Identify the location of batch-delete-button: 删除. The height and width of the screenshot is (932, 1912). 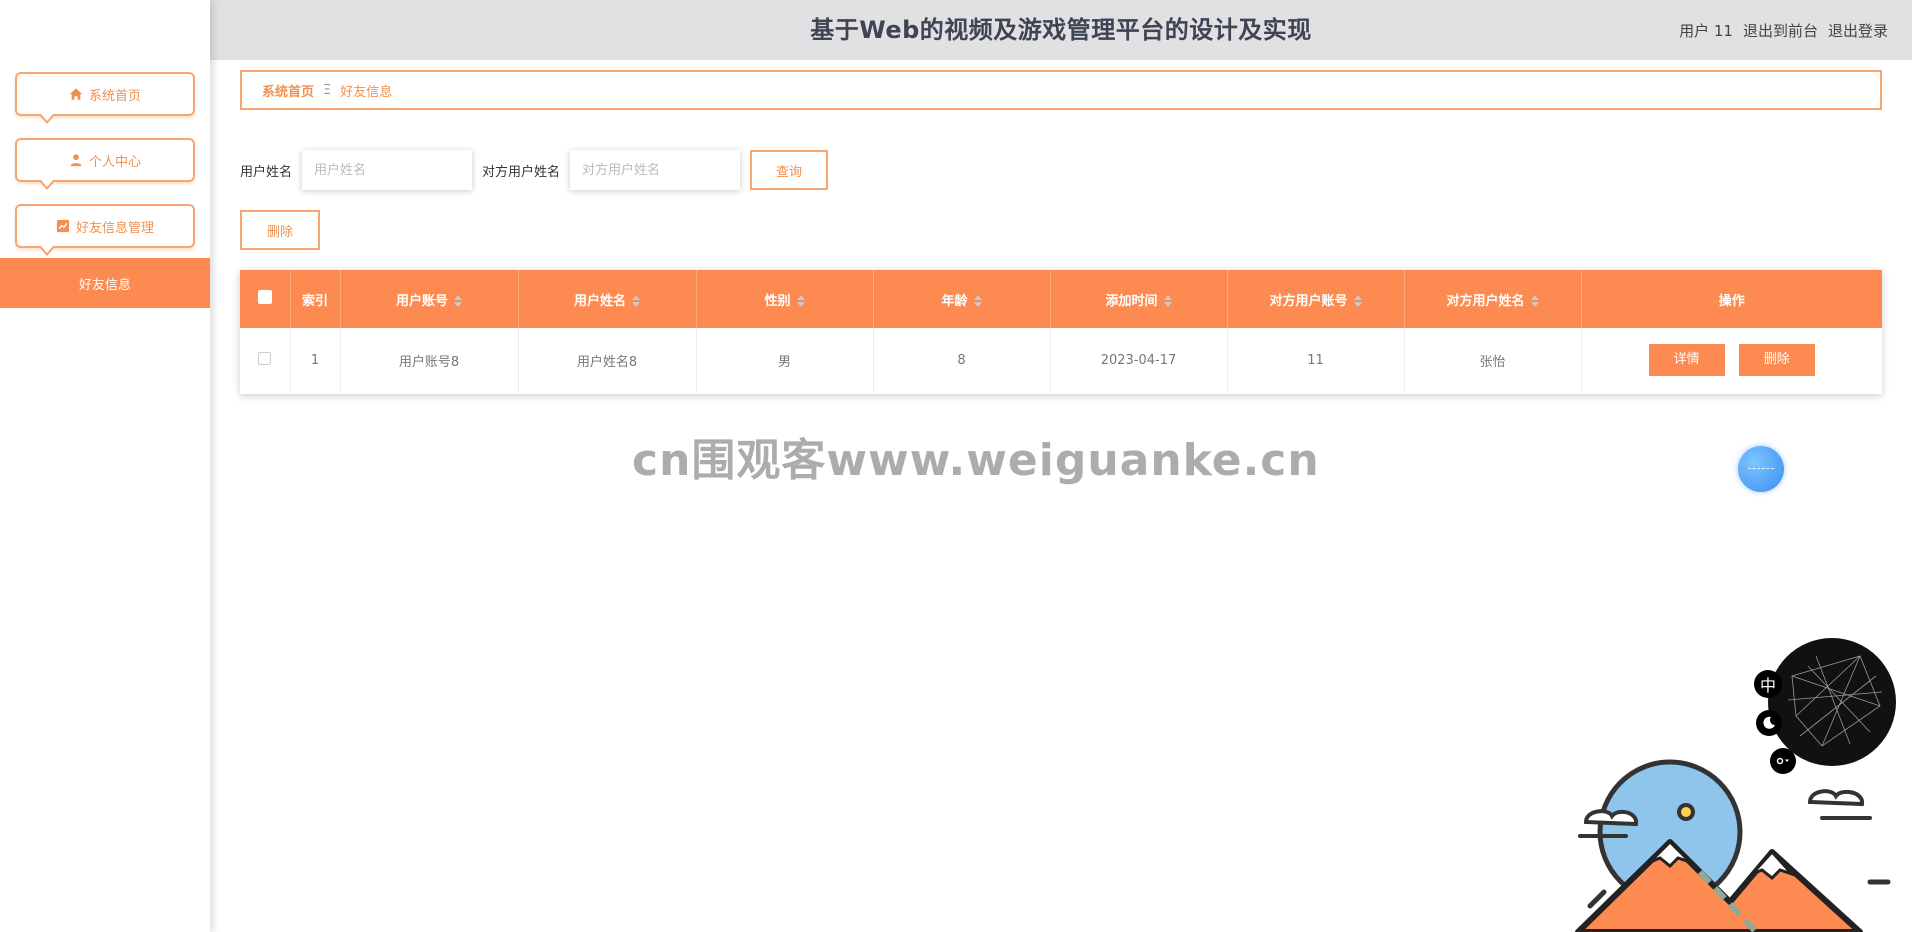
(280, 230).